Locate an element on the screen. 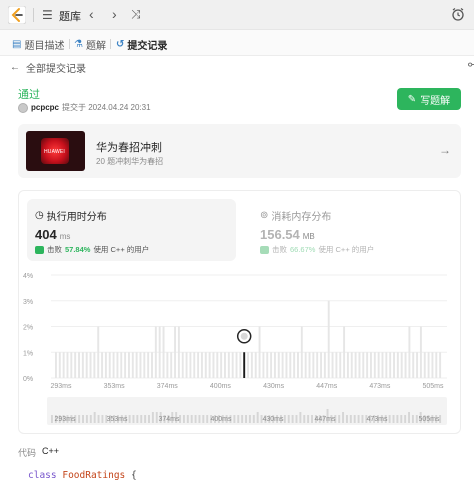  write-solution-button: ✎ 写题解 is located at coordinates (429, 99).